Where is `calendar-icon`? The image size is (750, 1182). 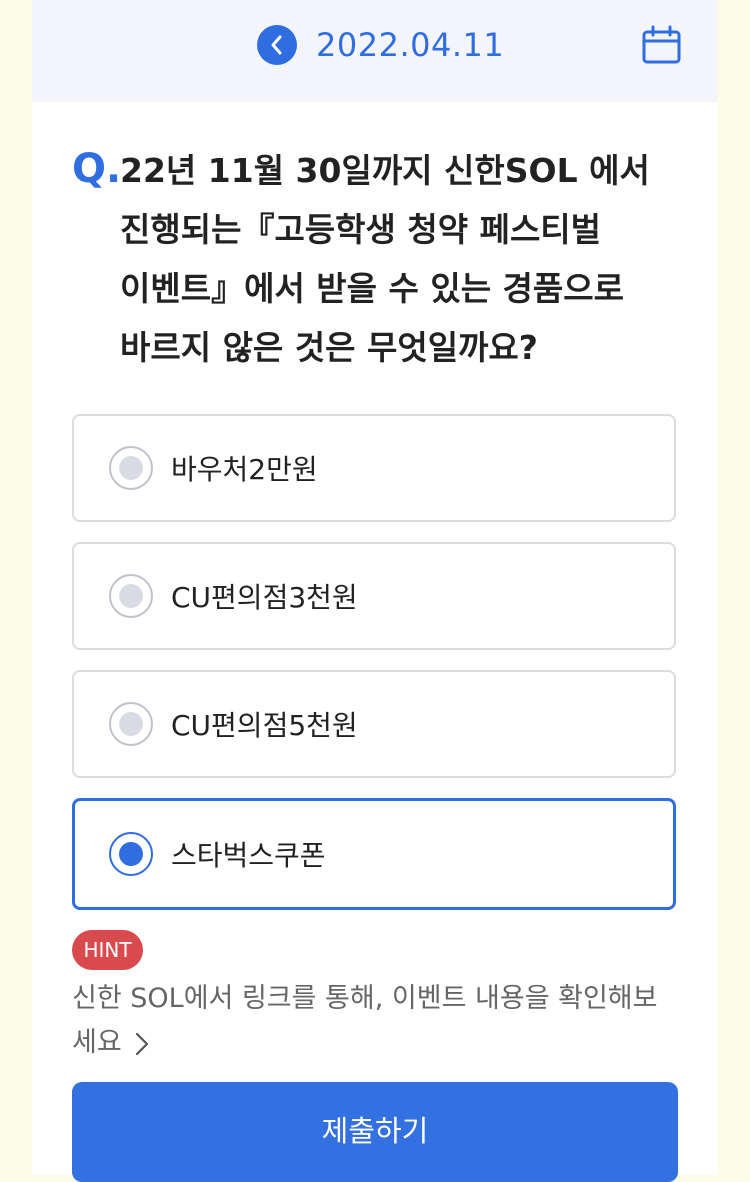 calendar-icon is located at coordinates (661, 44).